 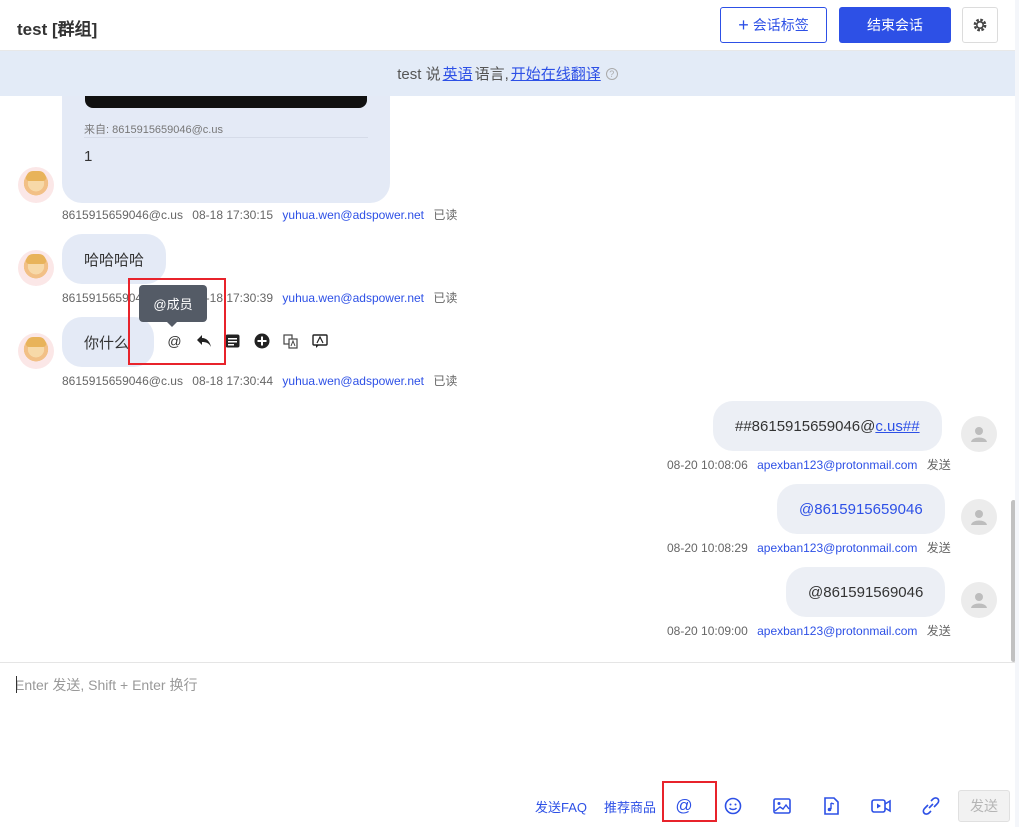 What do you see at coordinates (707, 465) in the screenshot?
I see `message-time: 08-20 10:08:06` at bounding box center [707, 465].